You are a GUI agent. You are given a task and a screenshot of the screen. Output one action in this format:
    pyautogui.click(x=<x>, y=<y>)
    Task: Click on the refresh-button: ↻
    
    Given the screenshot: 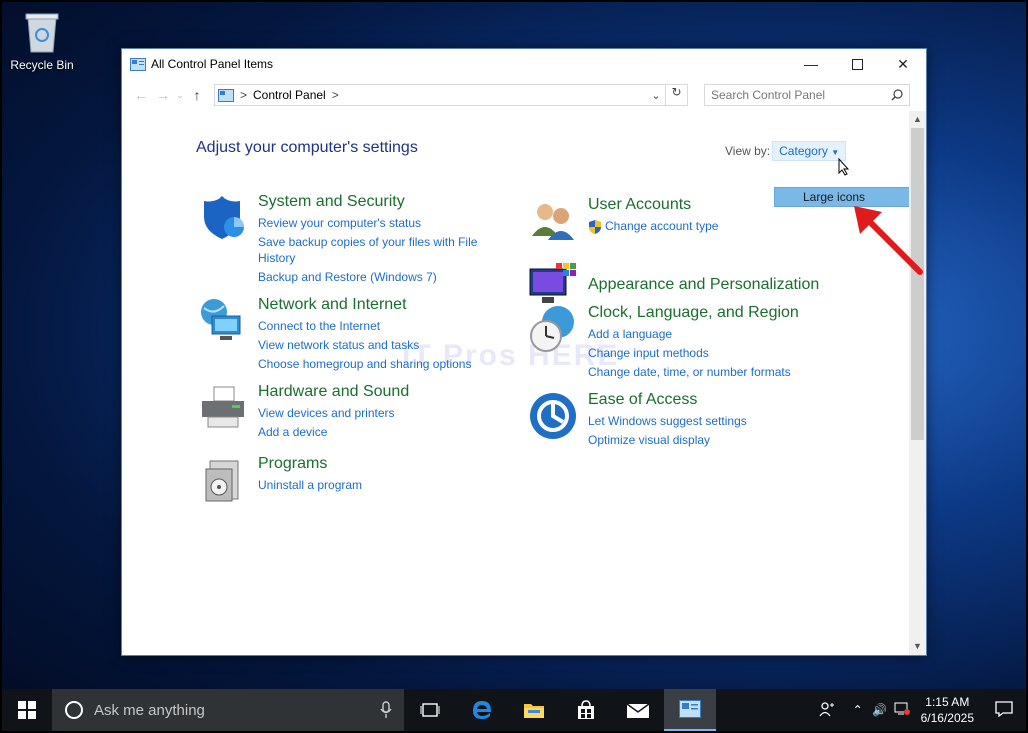 What is the action you would take?
    pyautogui.click(x=676, y=95)
    